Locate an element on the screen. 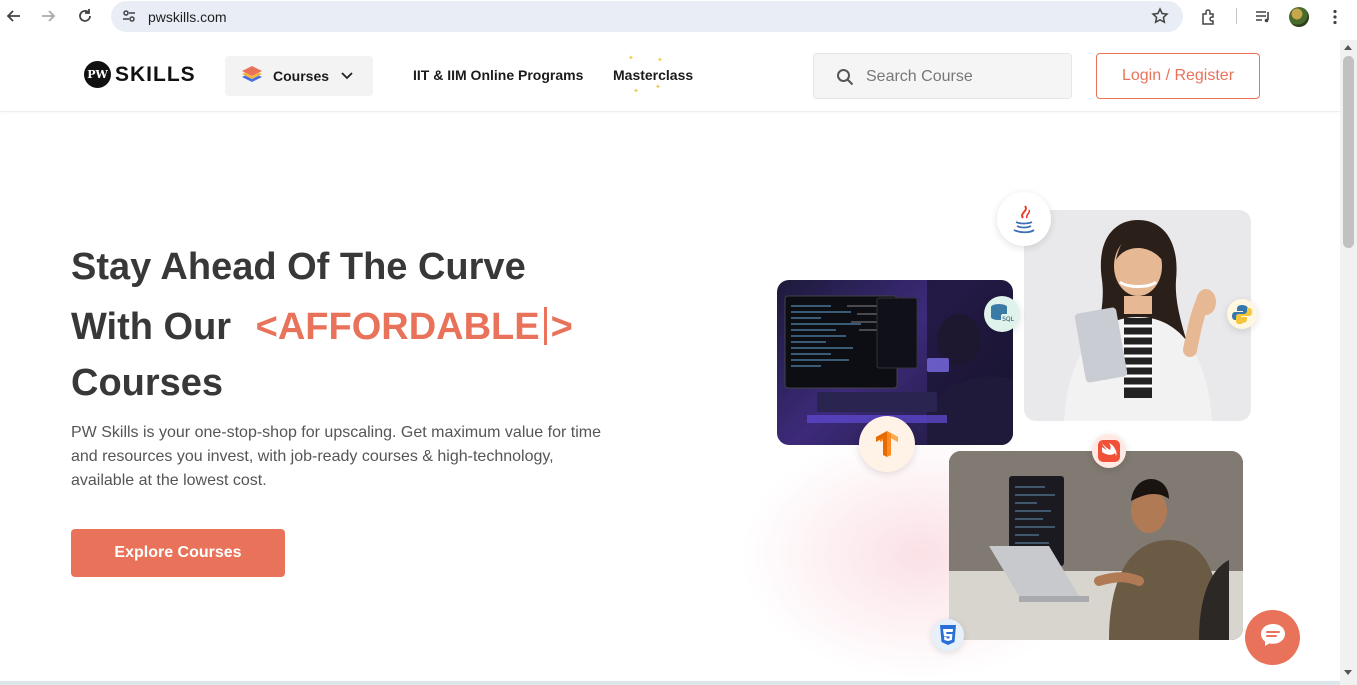 The width and height of the screenshot is (1357, 685). hero-title-line3: Courses is located at coordinates (147, 383).